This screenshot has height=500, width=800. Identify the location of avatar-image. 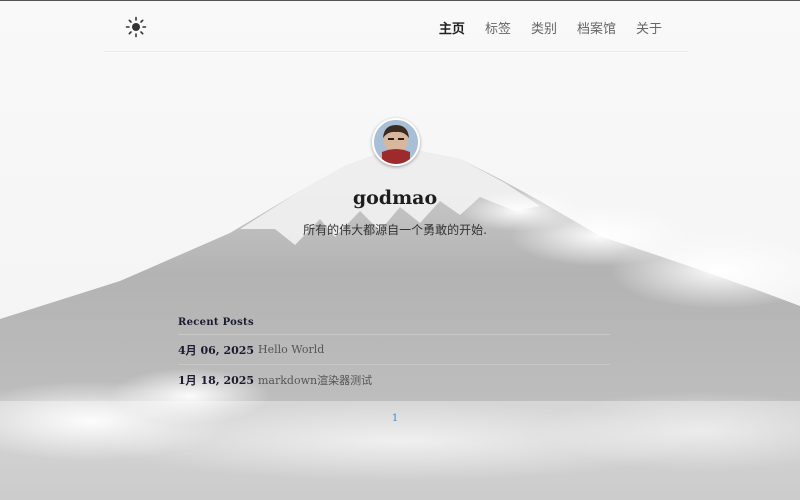
(396, 142).